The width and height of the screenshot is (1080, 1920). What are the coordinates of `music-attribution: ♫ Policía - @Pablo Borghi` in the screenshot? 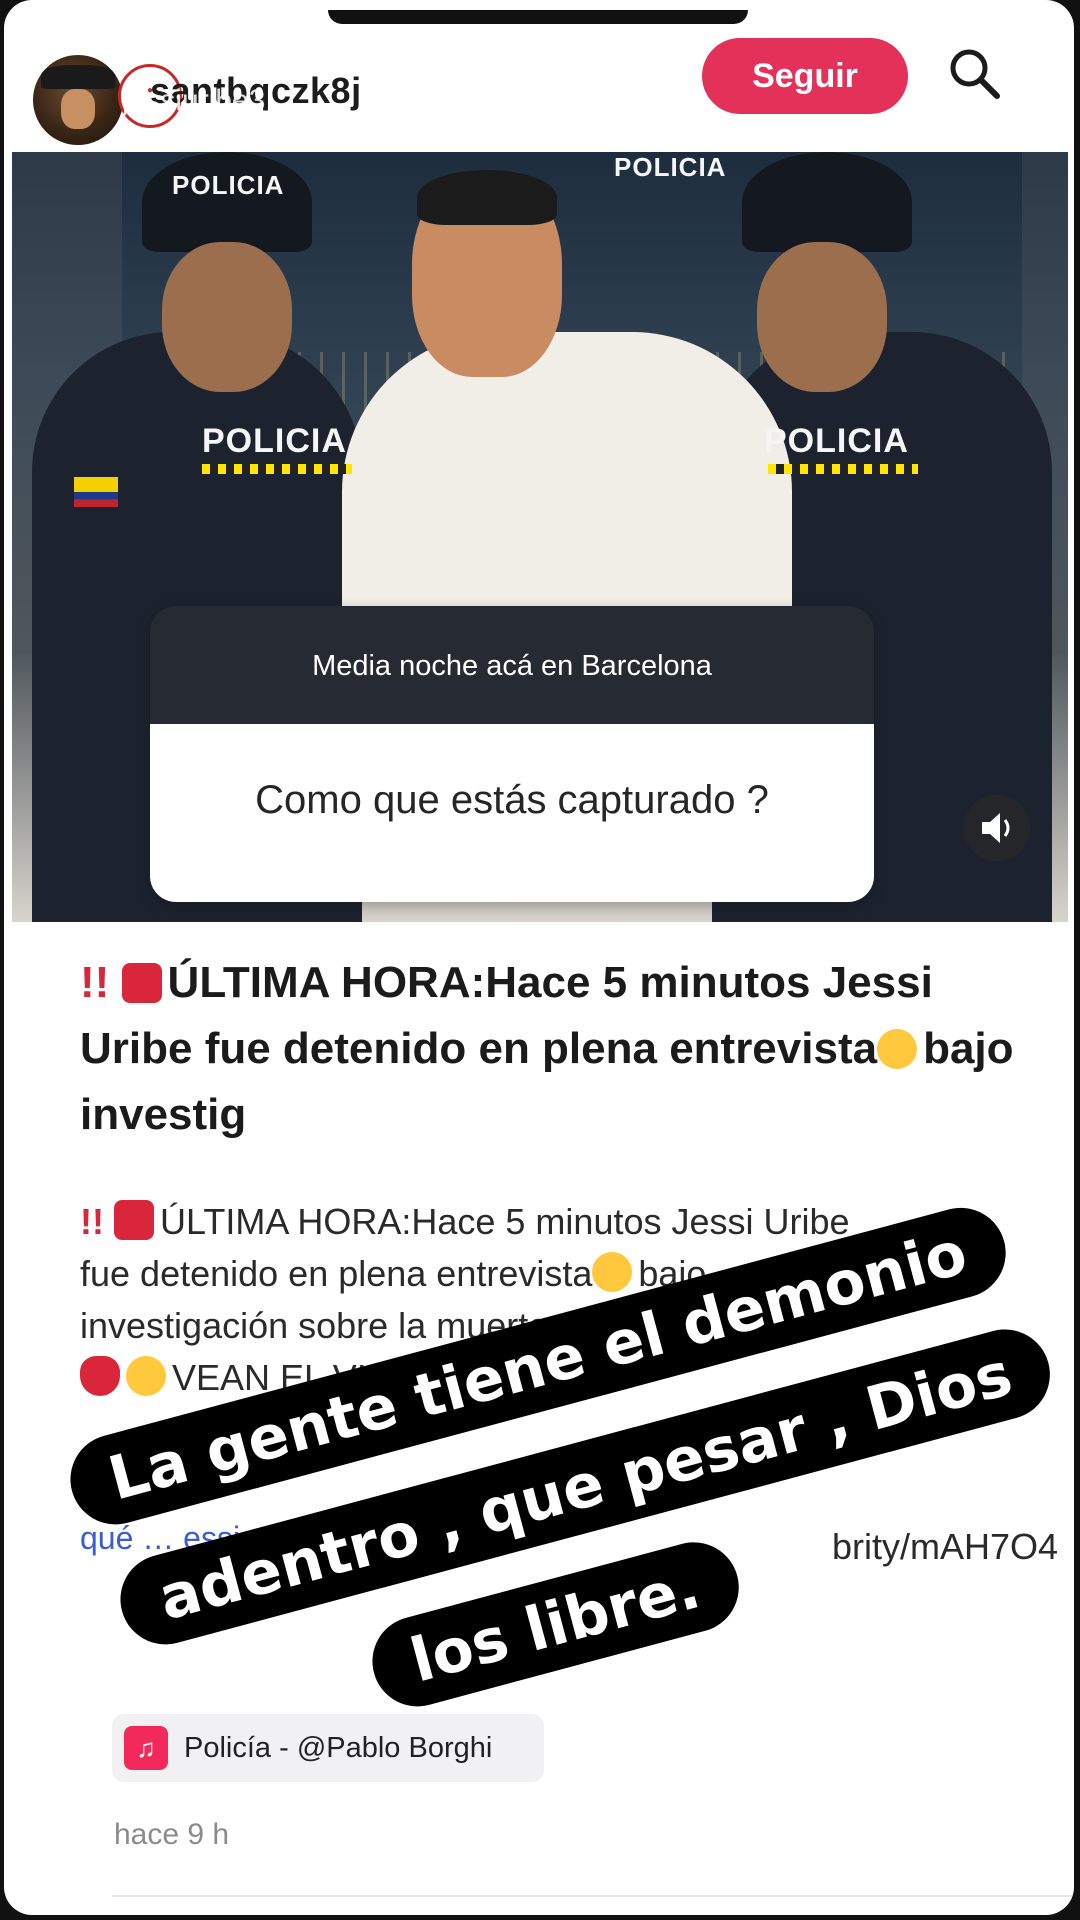 It's located at (328, 1748).